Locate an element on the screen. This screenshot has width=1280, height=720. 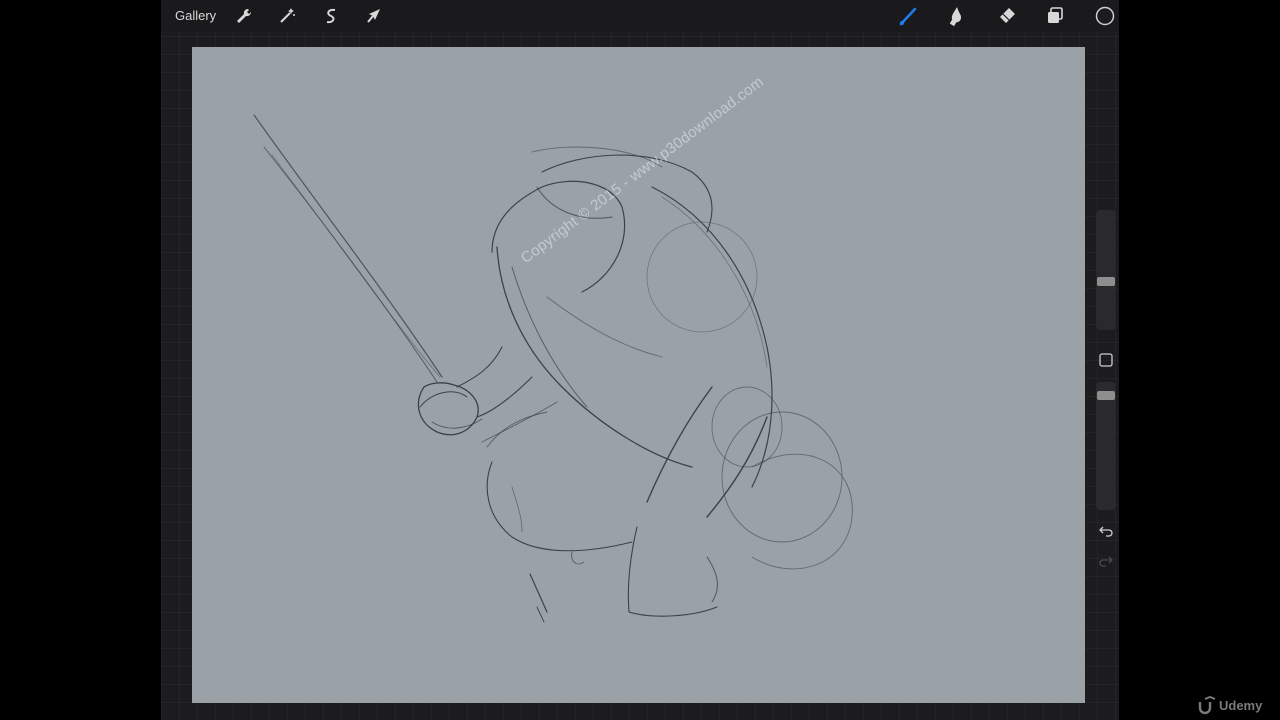
brush-size-handle is located at coordinates (1106, 281).